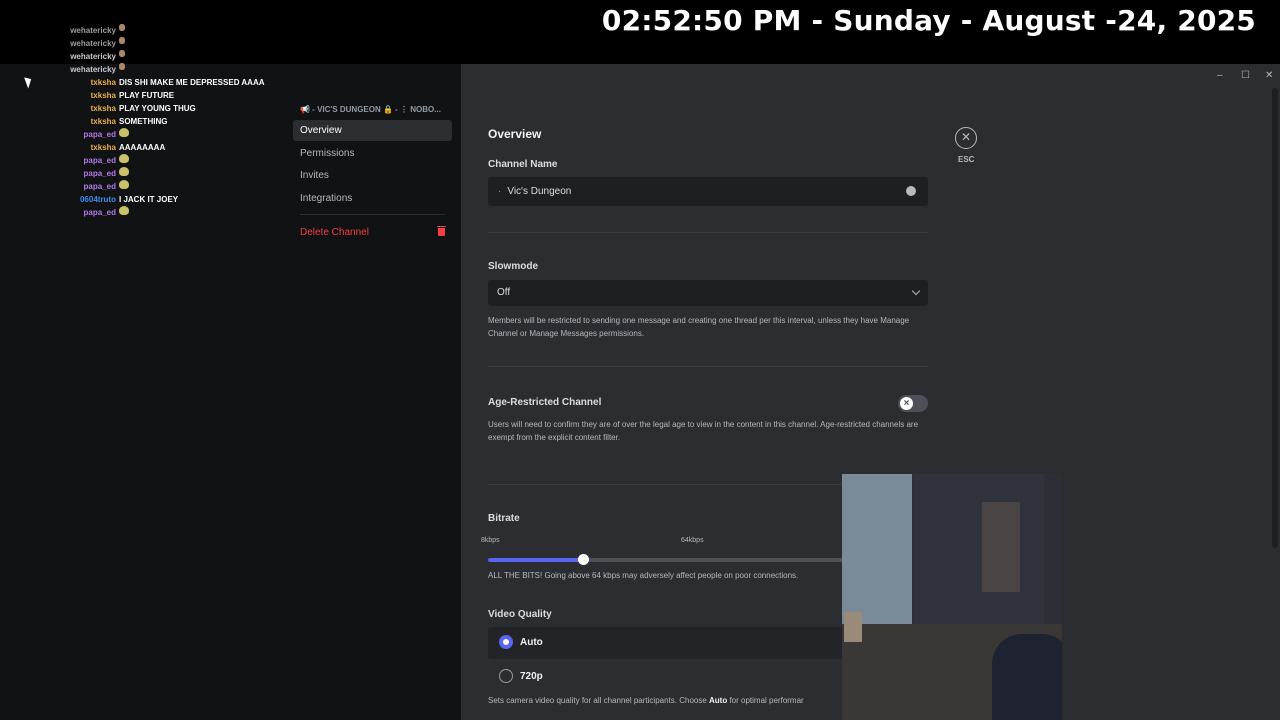 The height and width of the screenshot is (720, 1280). Describe the element at coordinates (506, 642) in the screenshot. I see `radio-selected-icon` at that location.